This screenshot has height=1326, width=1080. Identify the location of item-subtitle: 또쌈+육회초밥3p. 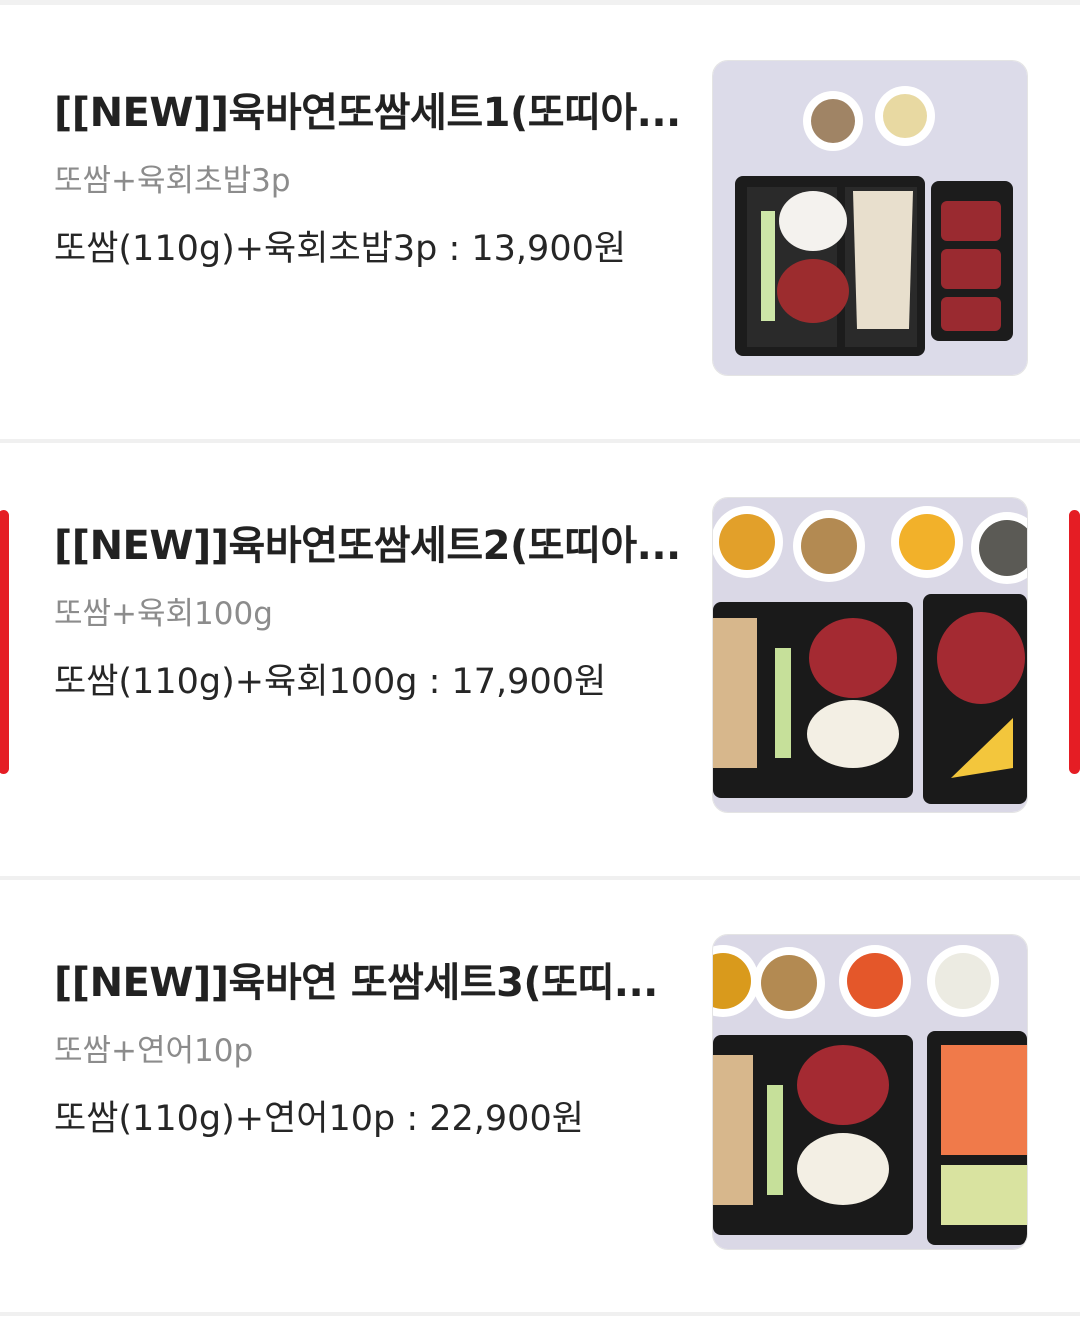
(172, 181).